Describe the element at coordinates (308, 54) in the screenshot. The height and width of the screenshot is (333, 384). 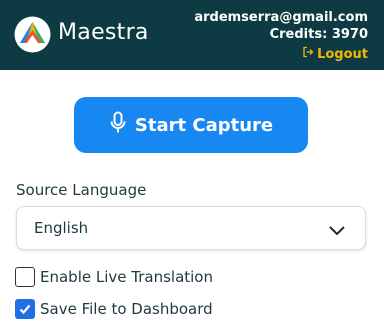
I see `logout-icon` at that location.